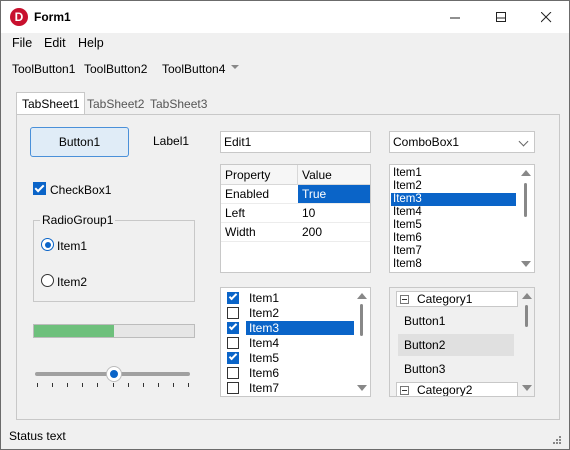 This screenshot has height=450, width=570. What do you see at coordinates (455, 17) in the screenshot?
I see `minimize-button` at bounding box center [455, 17].